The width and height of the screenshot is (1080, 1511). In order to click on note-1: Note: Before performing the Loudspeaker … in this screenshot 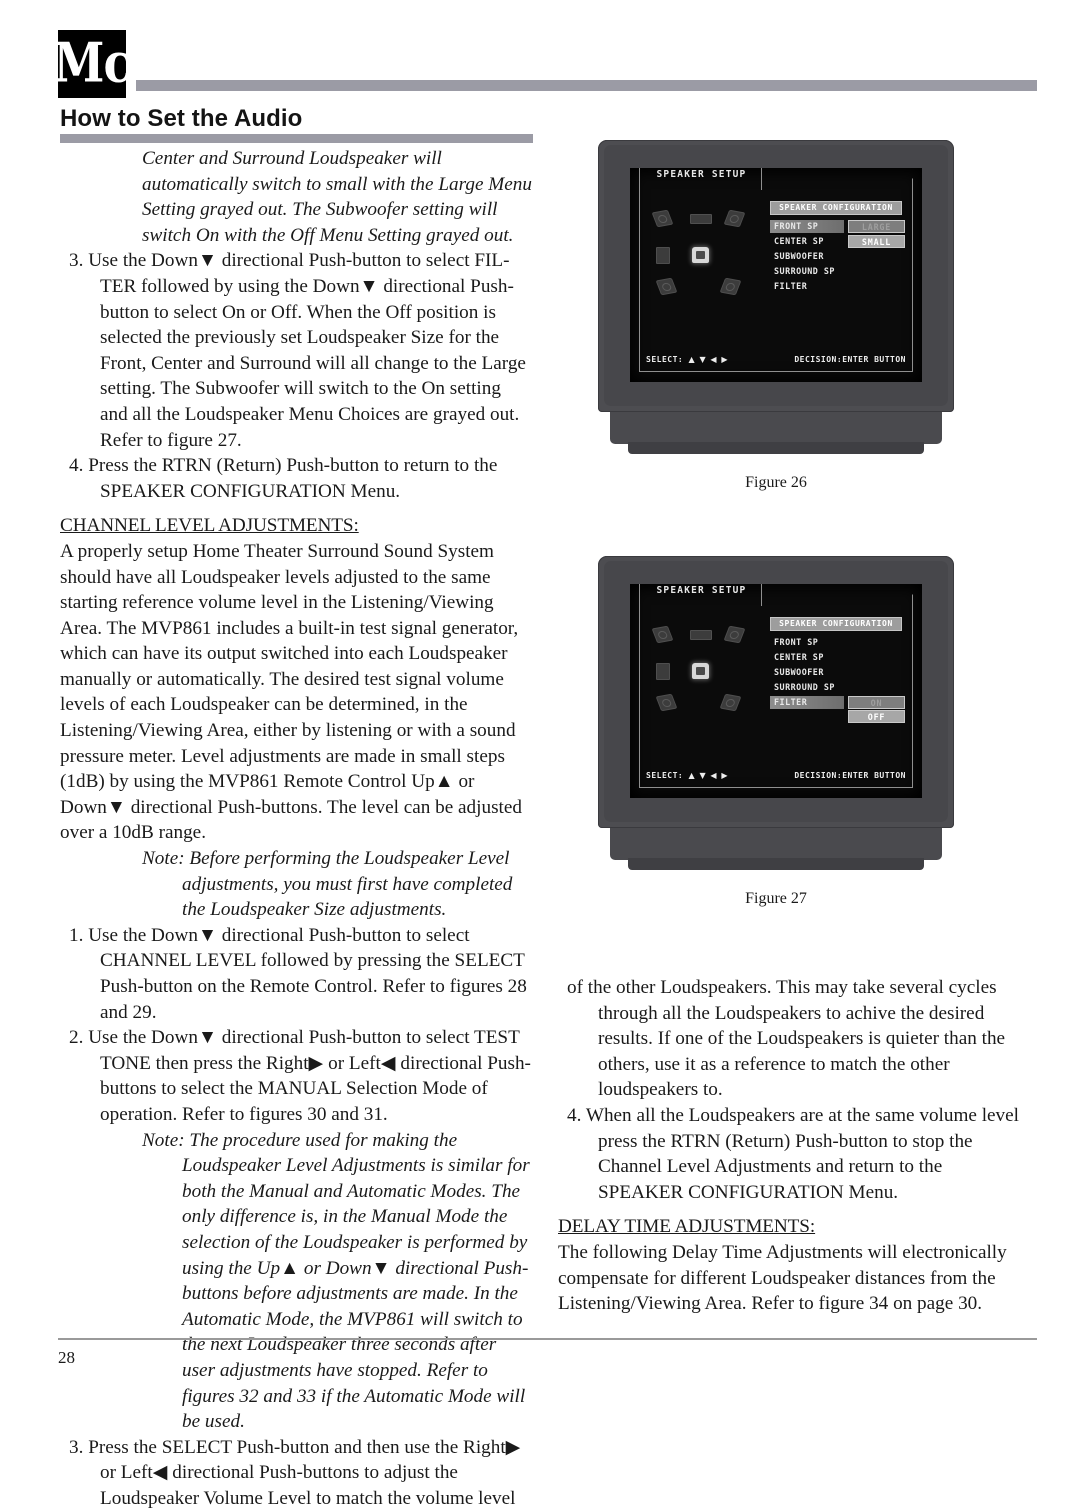, I will do `click(327, 884)`.